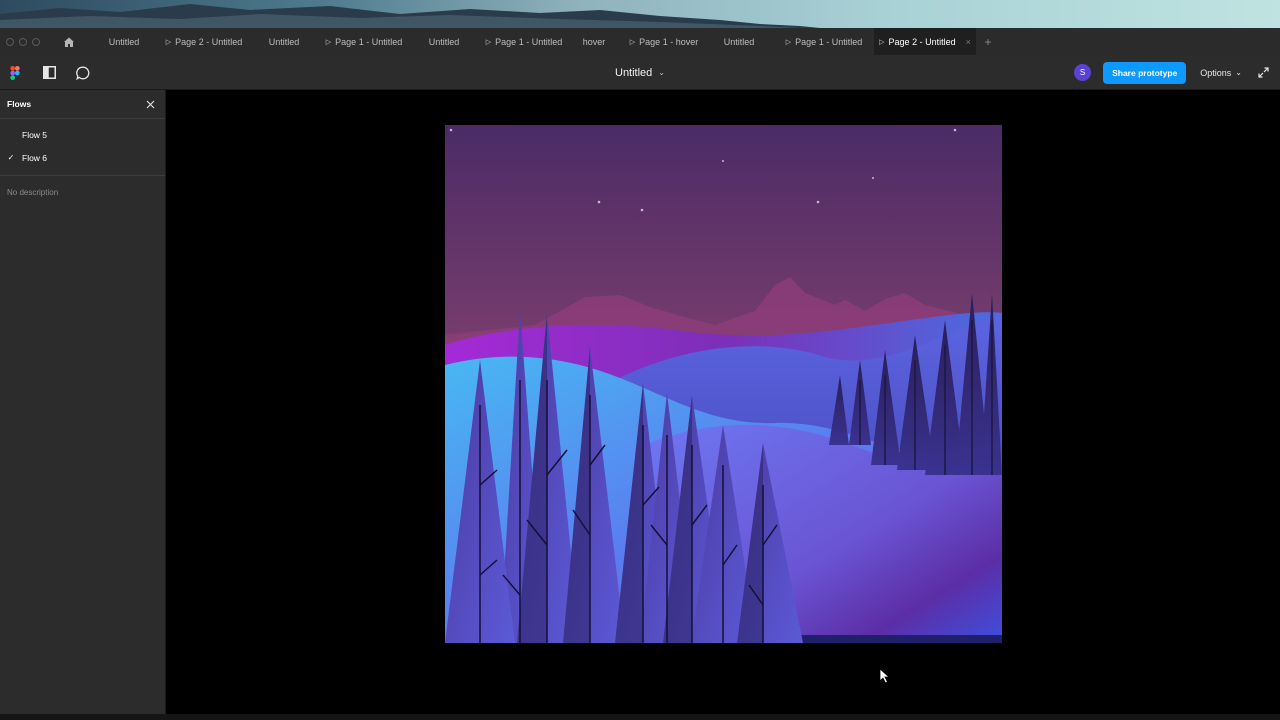 This screenshot has width=1280, height=720. Describe the element at coordinates (885, 676) in the screenshot. I see `mouse-cursor-icon` at that location.